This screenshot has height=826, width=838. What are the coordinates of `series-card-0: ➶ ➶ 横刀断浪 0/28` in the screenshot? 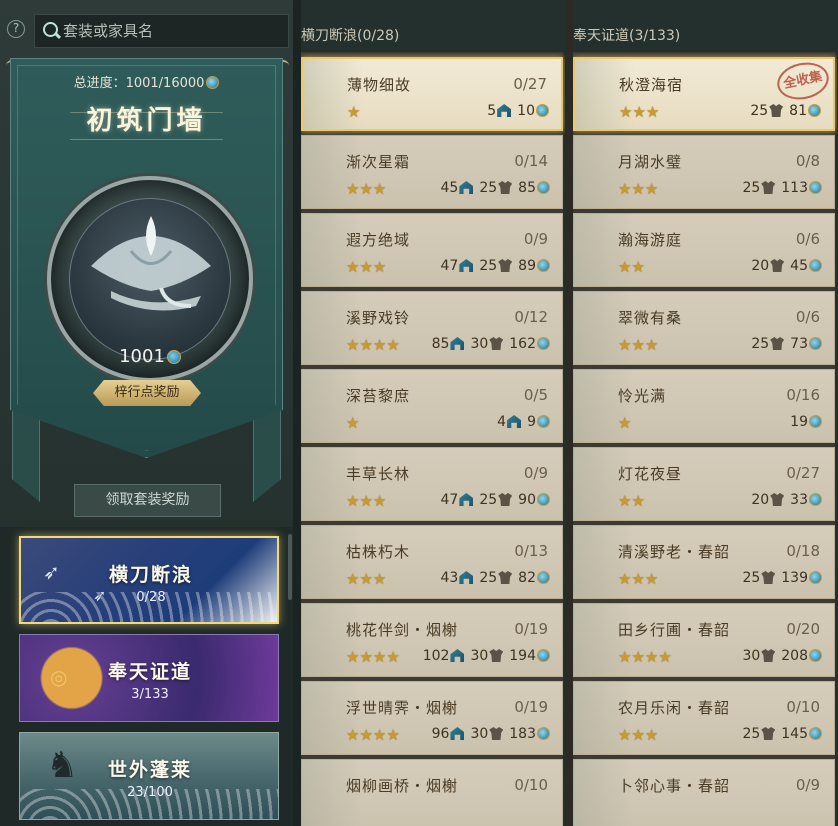 It's located at (149, 580).